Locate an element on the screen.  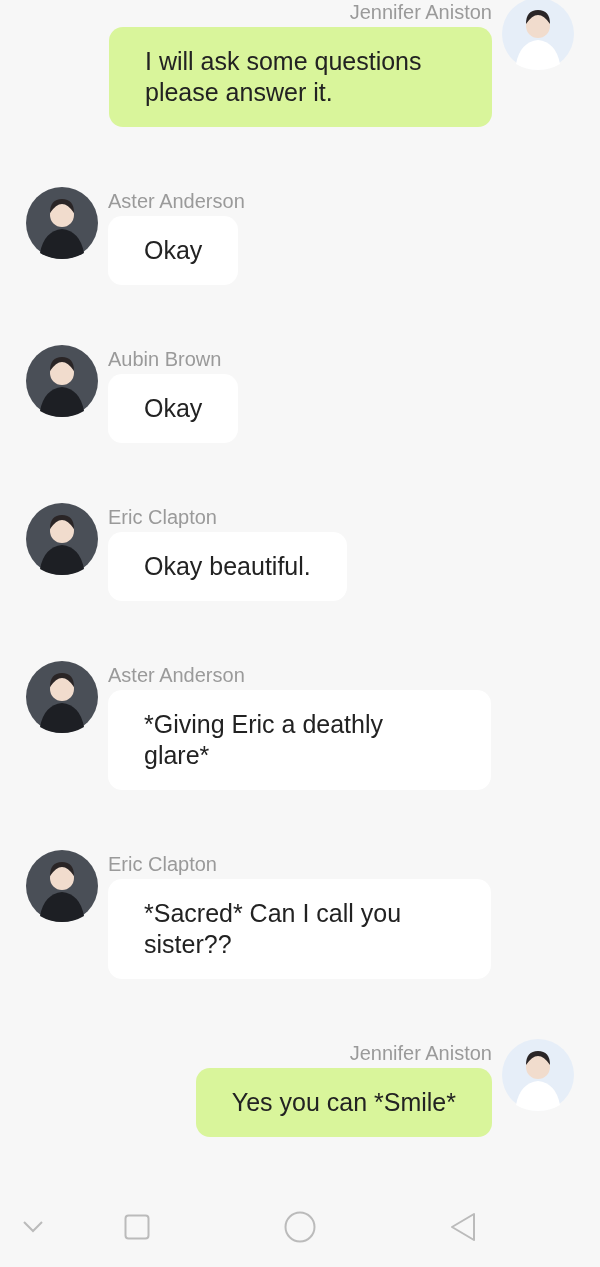
message-bubble: Okay beautiful. is located at coordinates (227, 566).